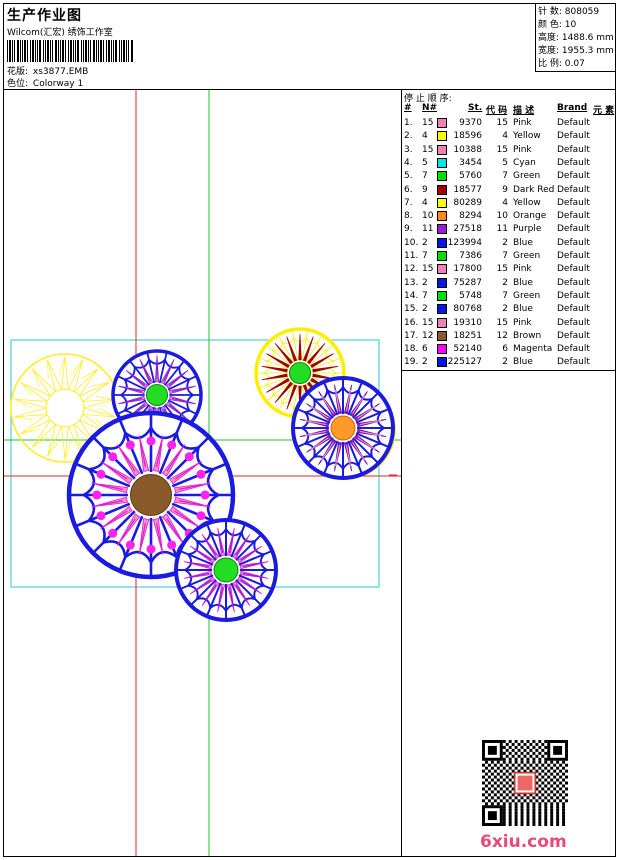 The image size is (620, 860). What do you see at coordinates (527, 202) in the screenshot?
I see `stop-desc: Yellow` at bounding box center [527, 202].